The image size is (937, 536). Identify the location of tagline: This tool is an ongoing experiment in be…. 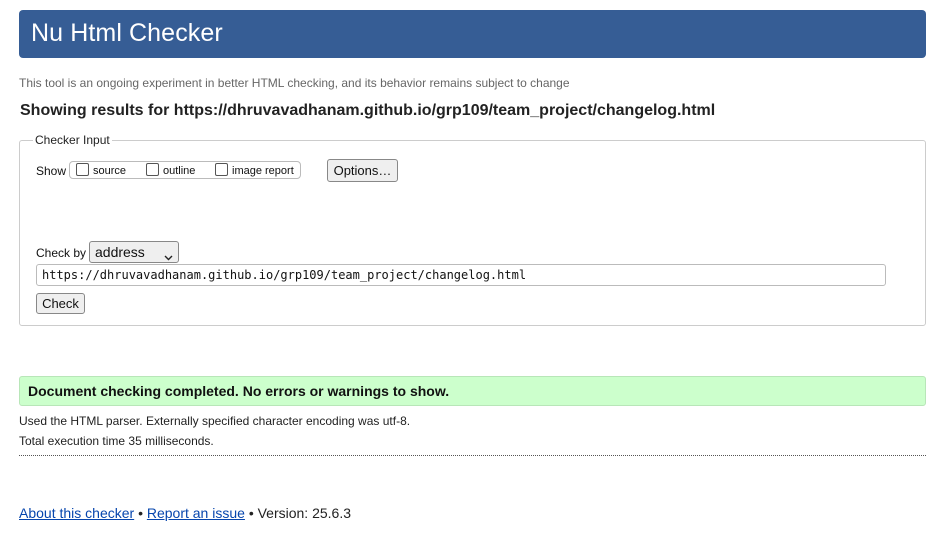
(294, 83).